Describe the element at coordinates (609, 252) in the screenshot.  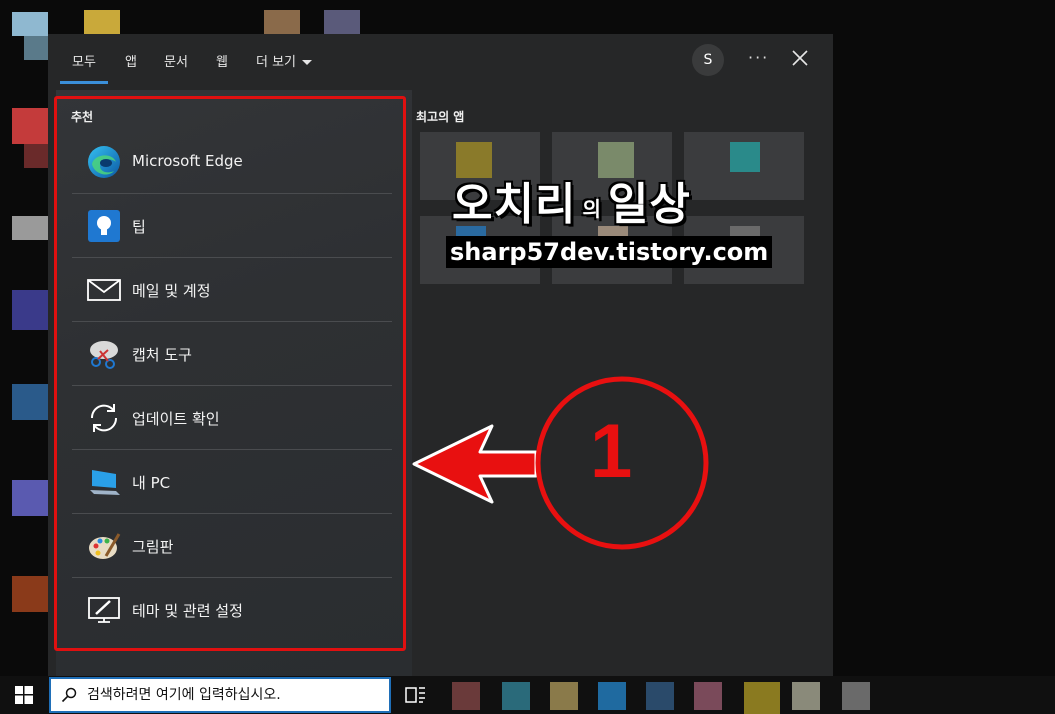
I see `watermark-url: sharp57dev.tistory.com` at that location.